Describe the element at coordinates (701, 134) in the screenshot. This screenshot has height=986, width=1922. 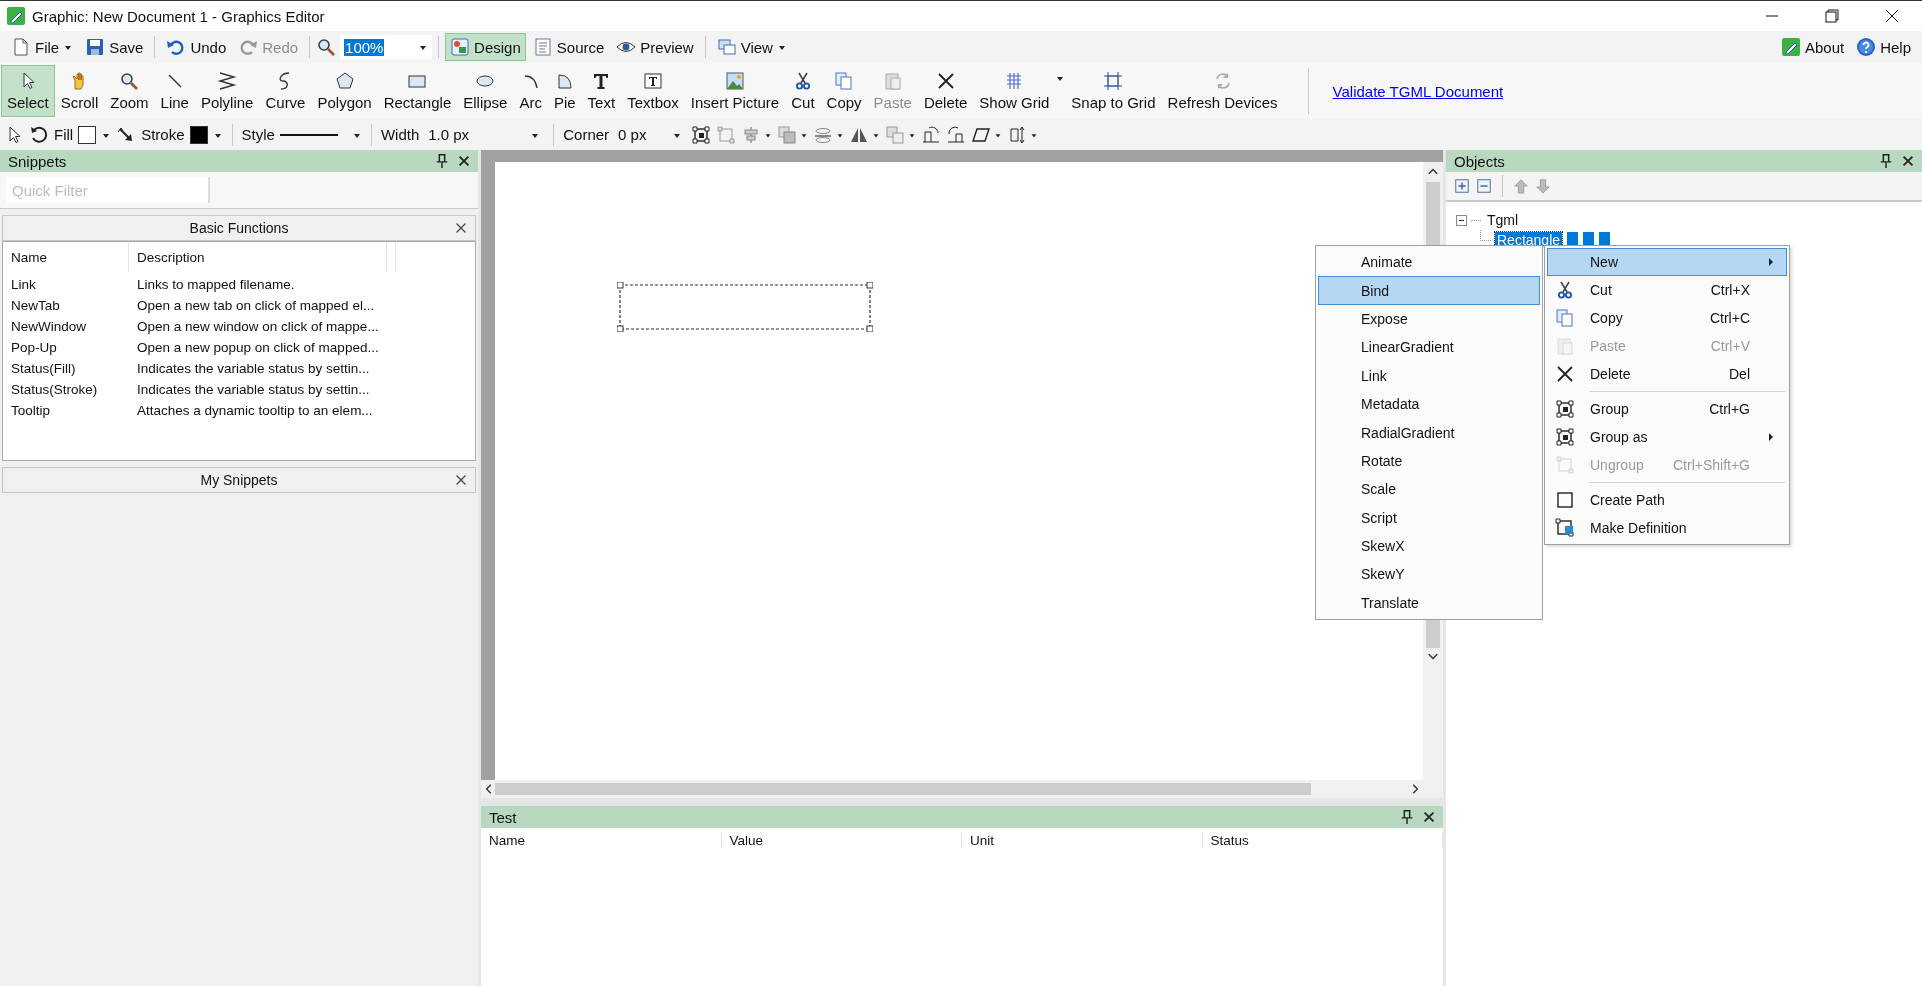
I see `group-icon` at that location.